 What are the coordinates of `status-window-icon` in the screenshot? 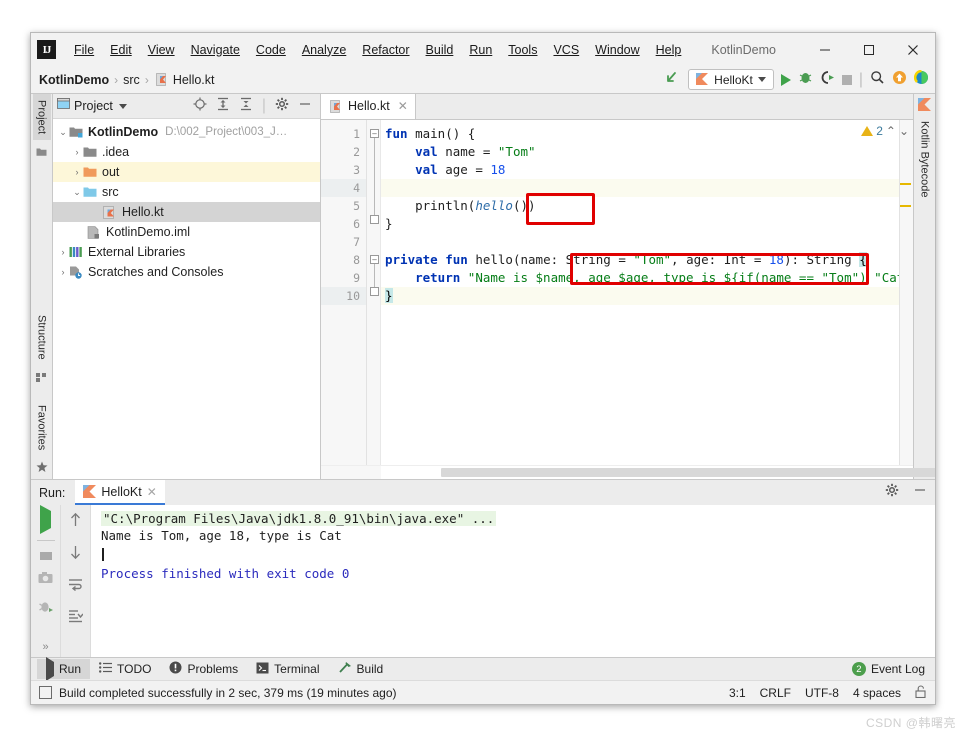 It's located at (45, 692).